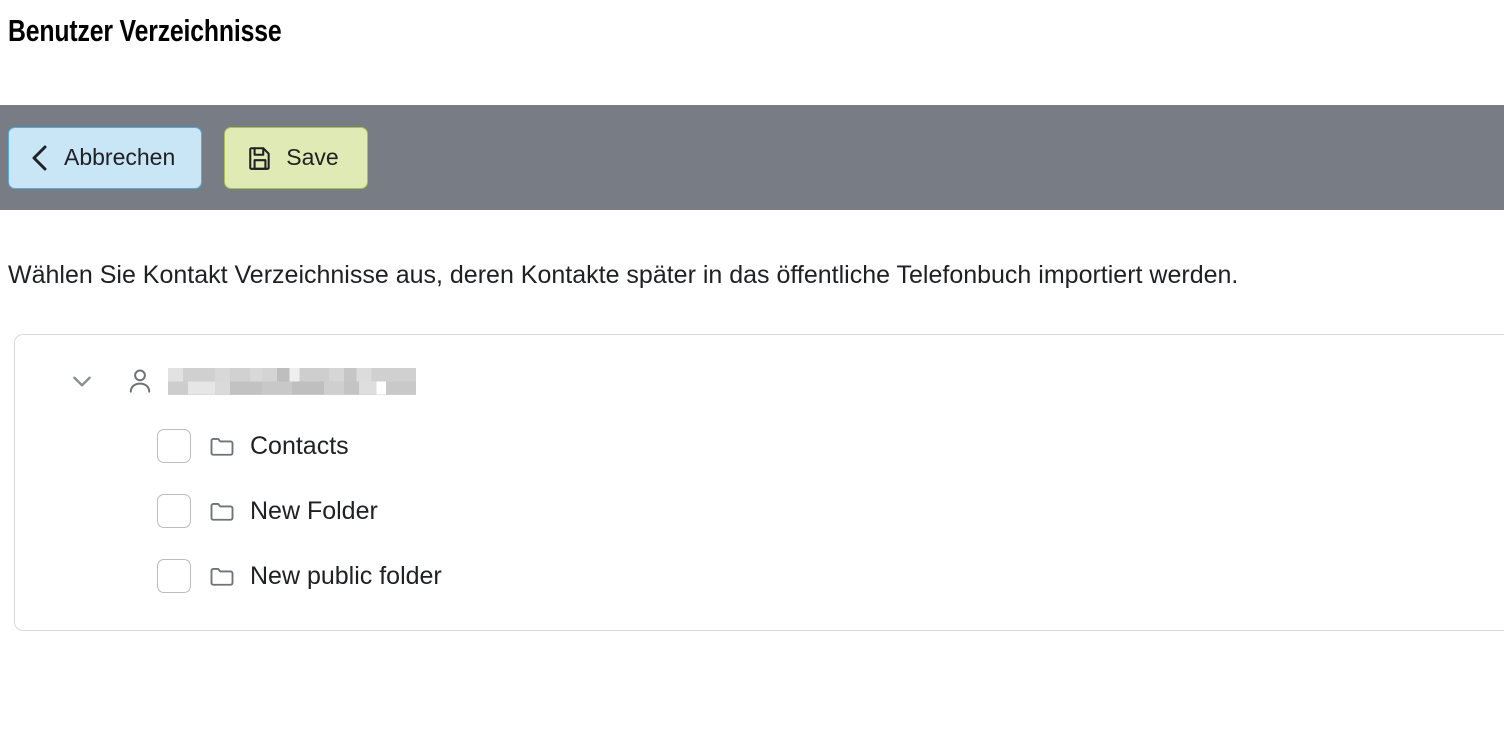 This screenshot has width=1504, height=734. I want to click on save-button-label: Save, so click(312, 157).